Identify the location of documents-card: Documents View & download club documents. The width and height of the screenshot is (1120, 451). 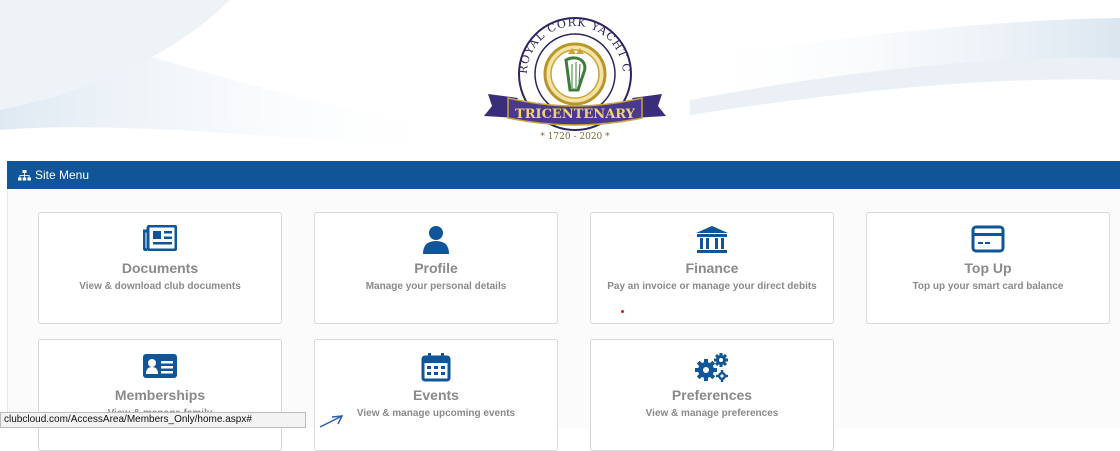
(160, 268).